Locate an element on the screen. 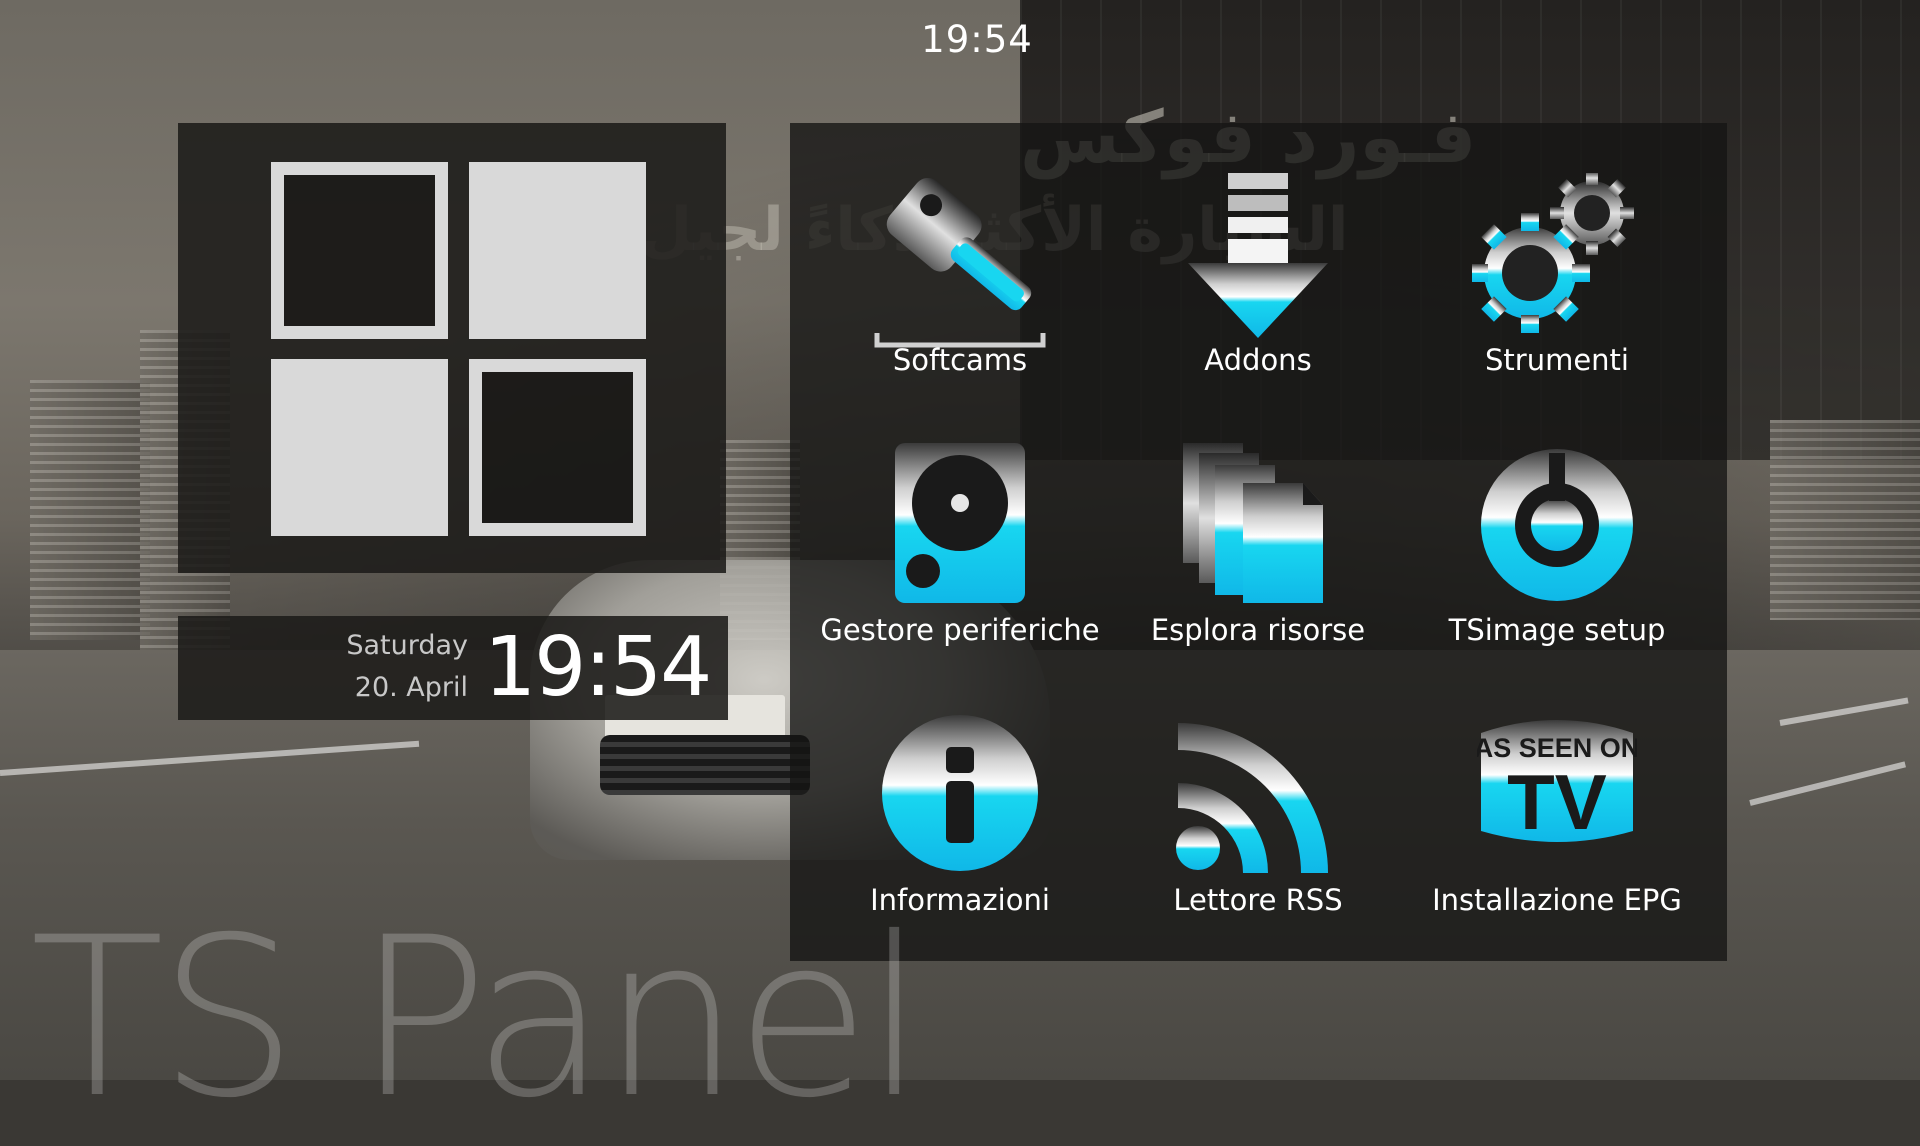 The width and height of the screenshot is (1920, 1146). menu-item-label: Installazione EPG is located at coordinates (1557, 900).